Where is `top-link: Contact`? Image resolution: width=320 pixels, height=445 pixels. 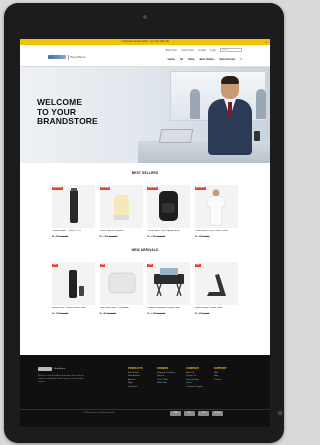
top-link: Contact is located at coordinates (202, 50).